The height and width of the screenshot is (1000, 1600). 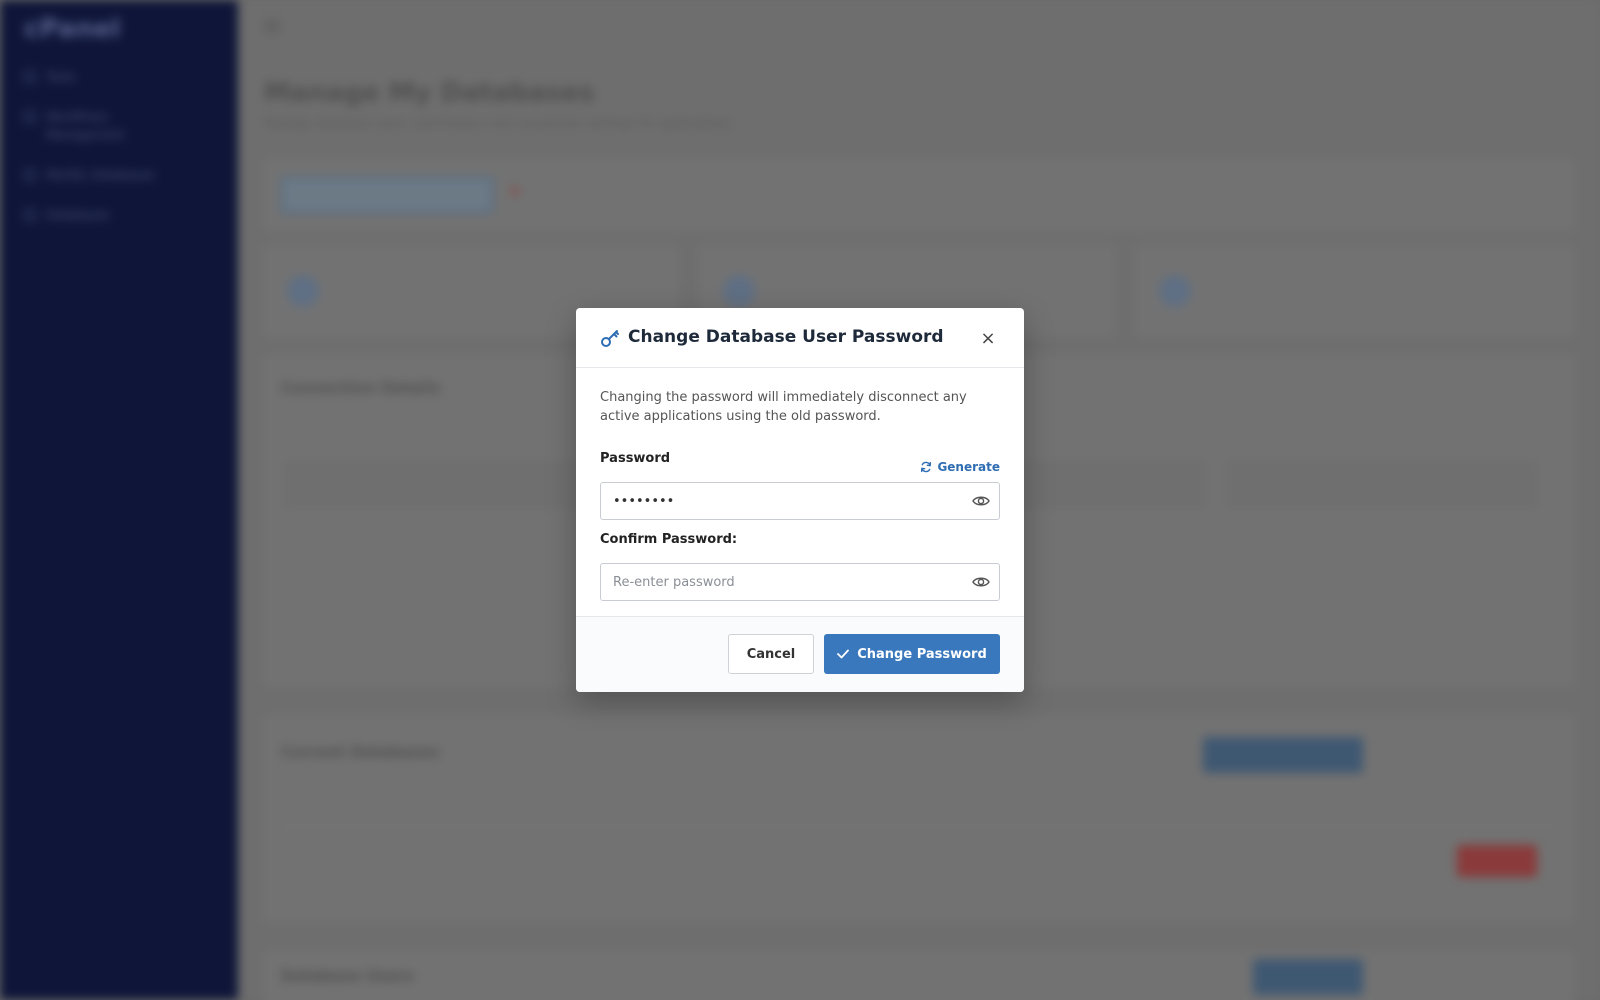 I want to click on cancel-button: Cancel, so click(x=771, y=654).